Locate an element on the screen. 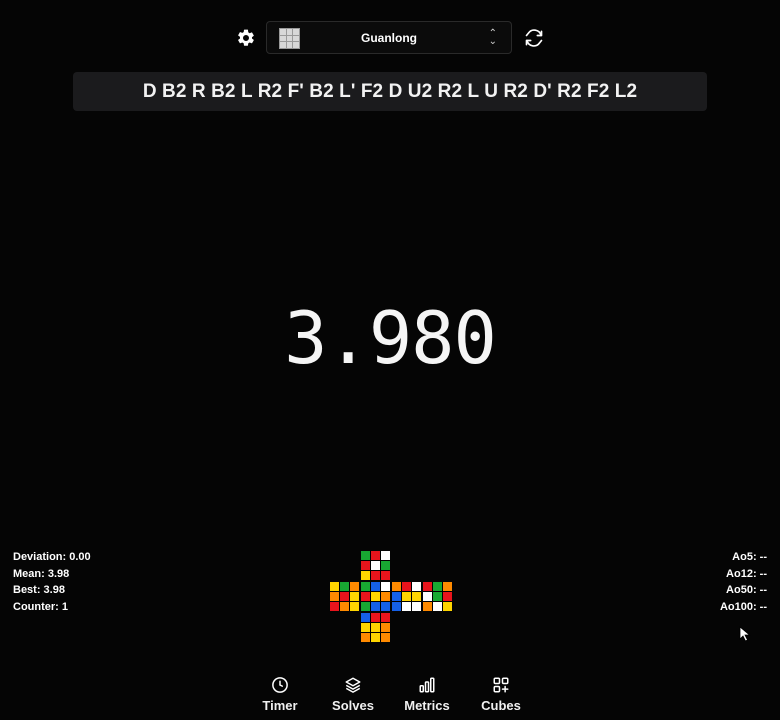 This screenshot has width=780, height=720. nav-metrics-label: Metrics is located at coordinates (427, 705).